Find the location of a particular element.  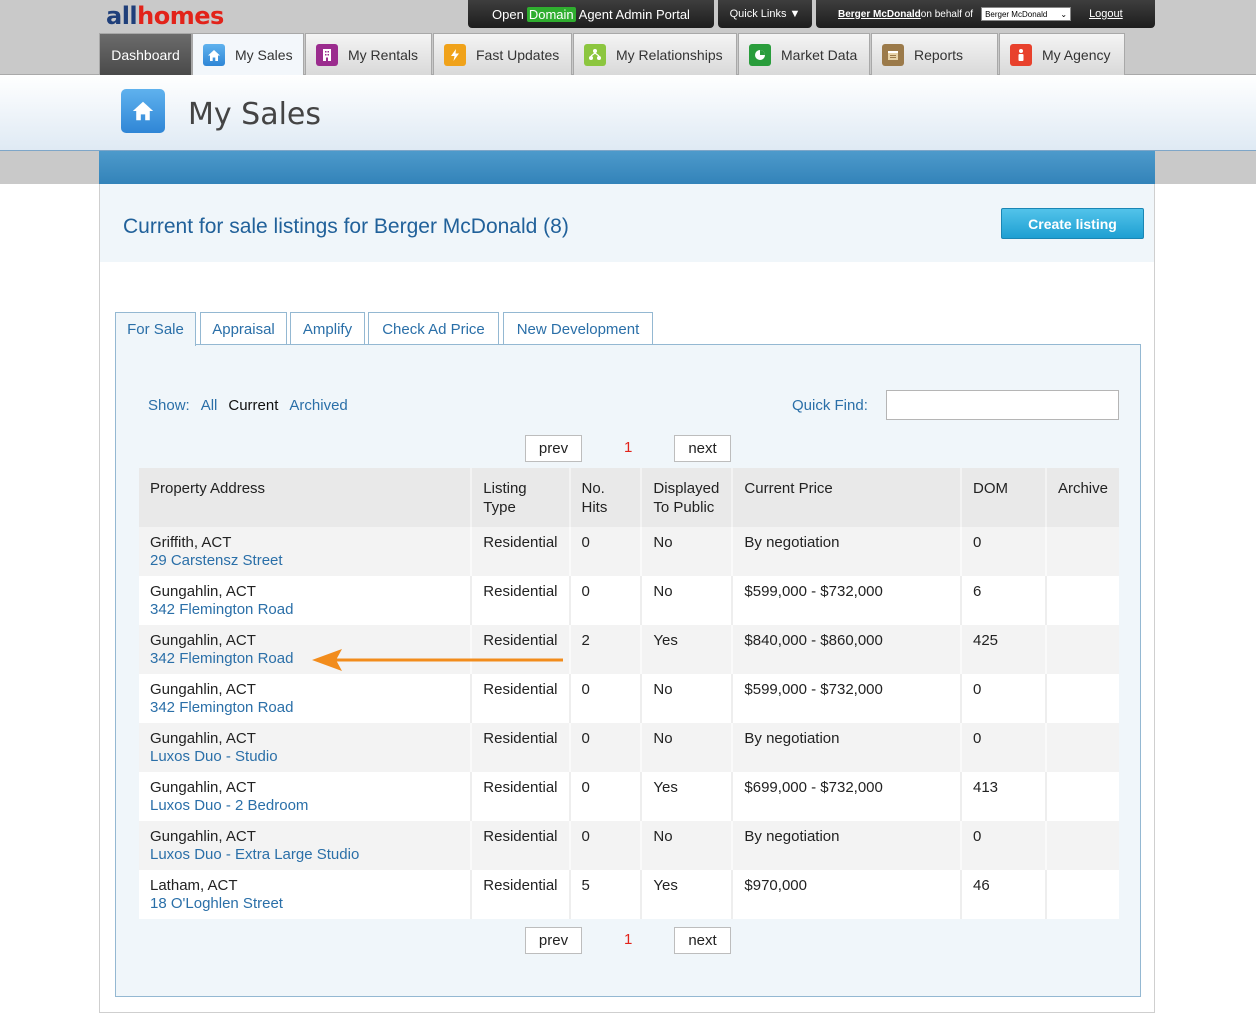

show-filter: Show: All Current Archived is located at coordinates (248, 405).